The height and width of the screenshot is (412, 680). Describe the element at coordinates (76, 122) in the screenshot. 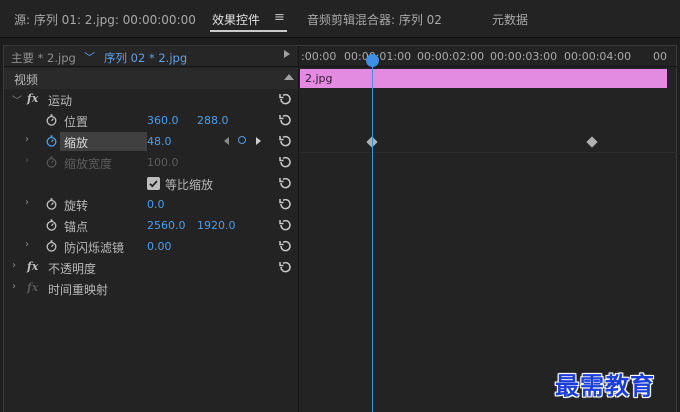

I see `position-label: 位置` at that location.